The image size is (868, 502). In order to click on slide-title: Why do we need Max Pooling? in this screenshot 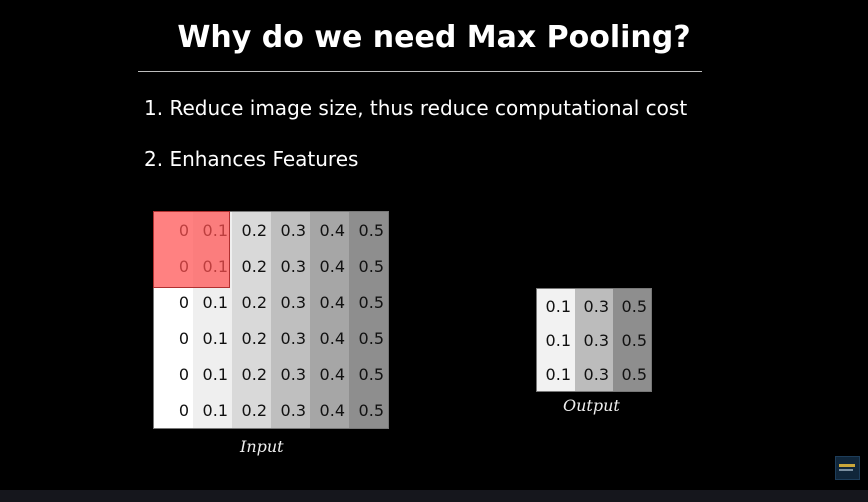, I will do `click(434, 37)`.